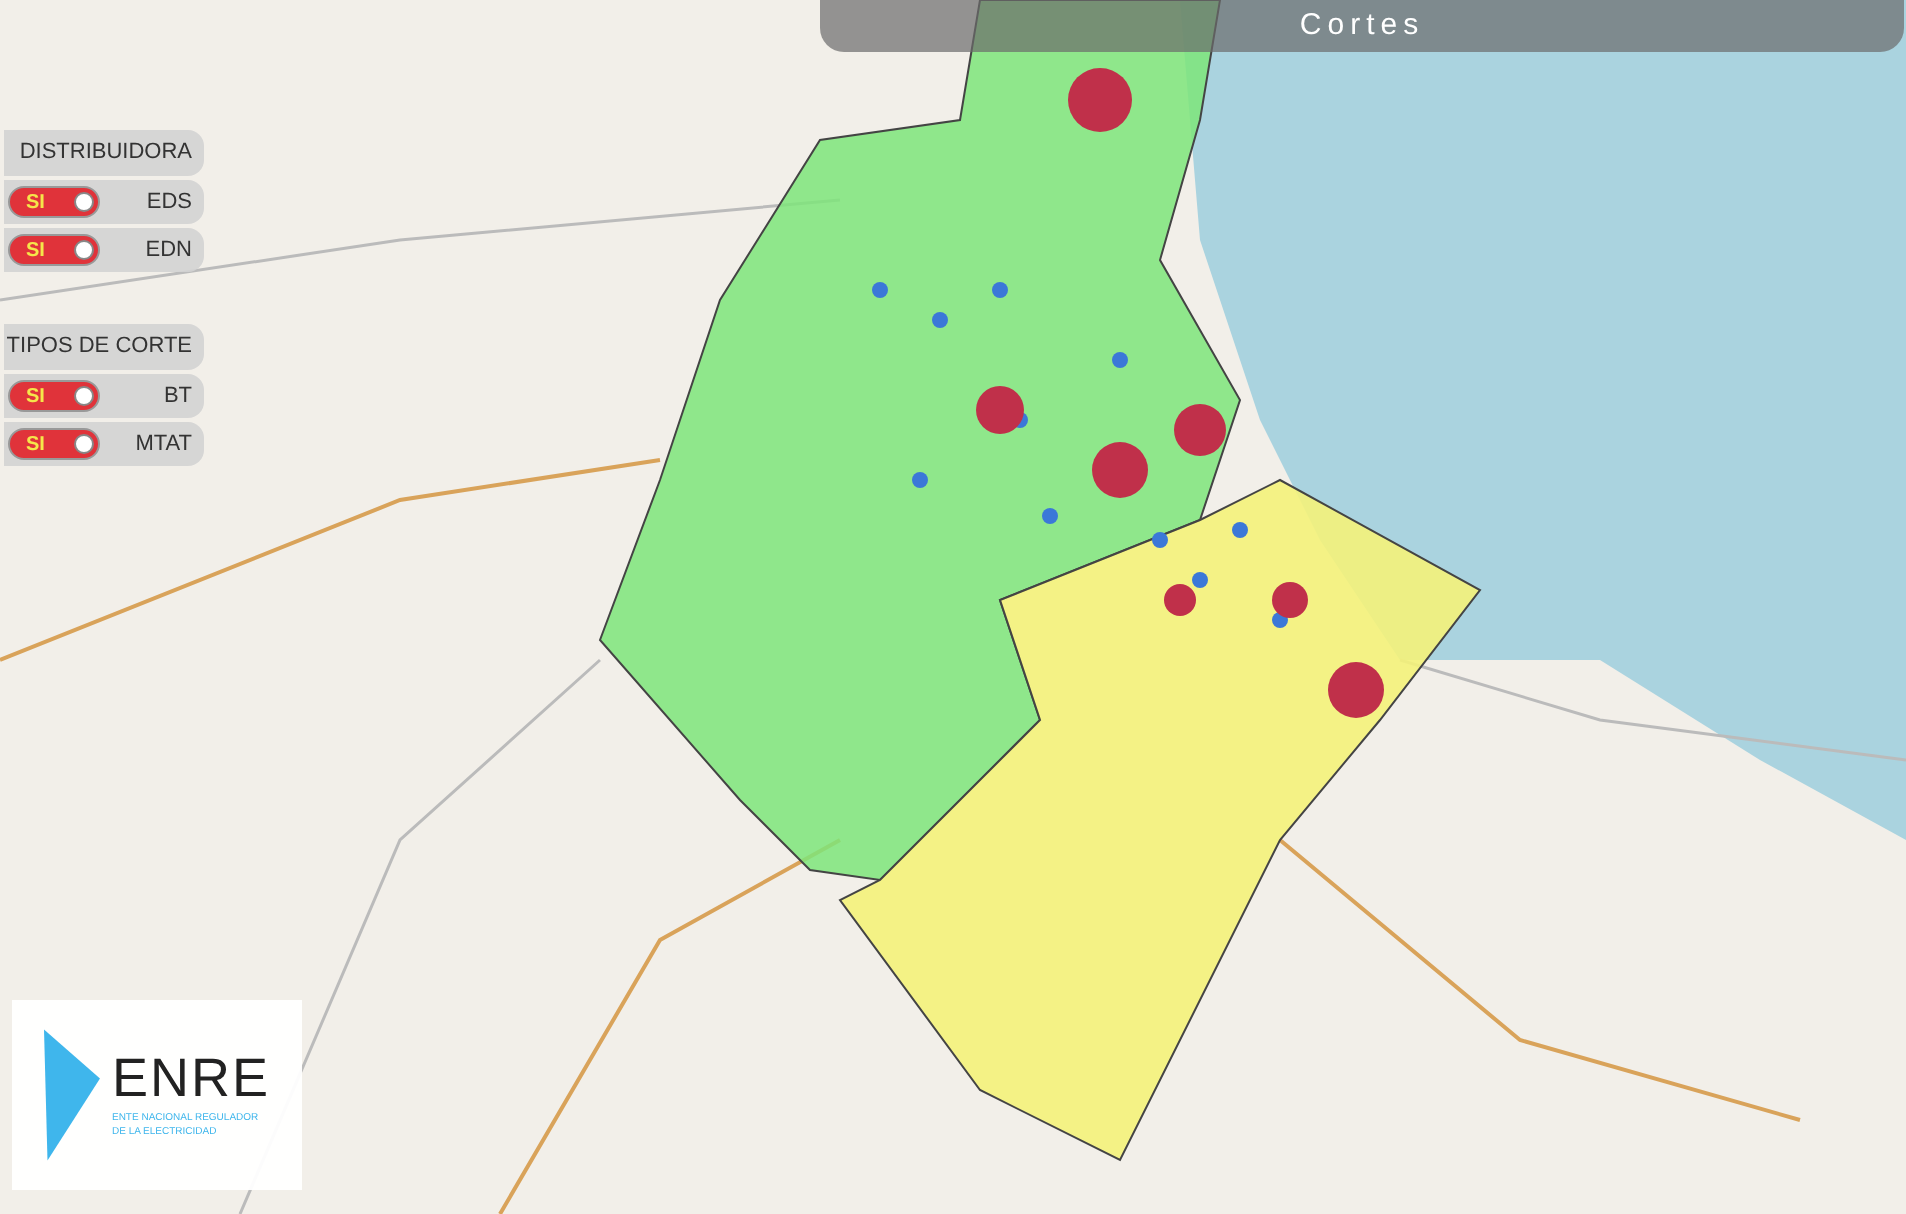 The width and height of the screenshot is (1906, 1214). What do you see at coordinates (177, 396) in the screenshot?
I see `toggle-label: BT` at bounding box center [177, 396].